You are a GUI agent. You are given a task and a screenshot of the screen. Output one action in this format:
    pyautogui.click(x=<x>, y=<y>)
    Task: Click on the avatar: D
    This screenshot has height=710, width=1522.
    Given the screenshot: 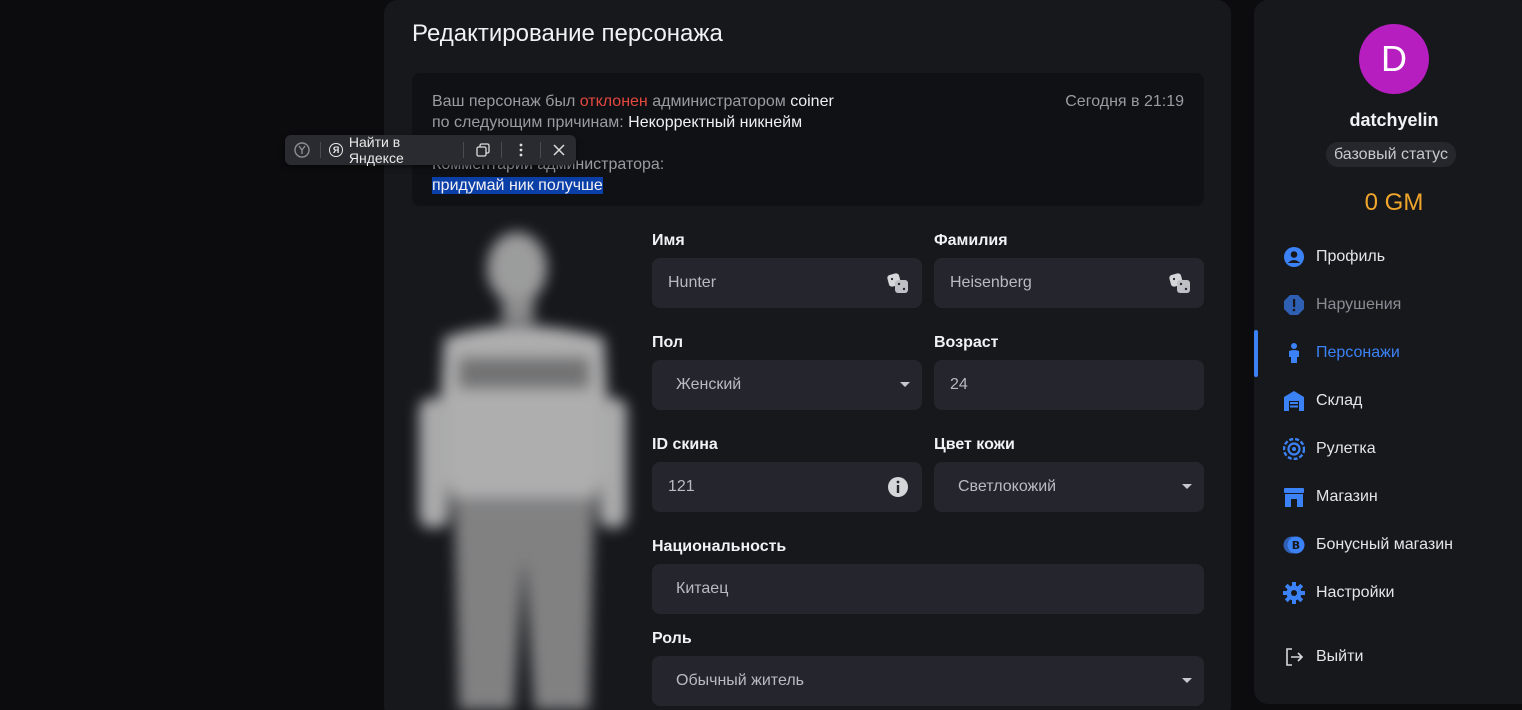 What is the action you would take?
    pyautogui.click(x=1394, y=59)
    